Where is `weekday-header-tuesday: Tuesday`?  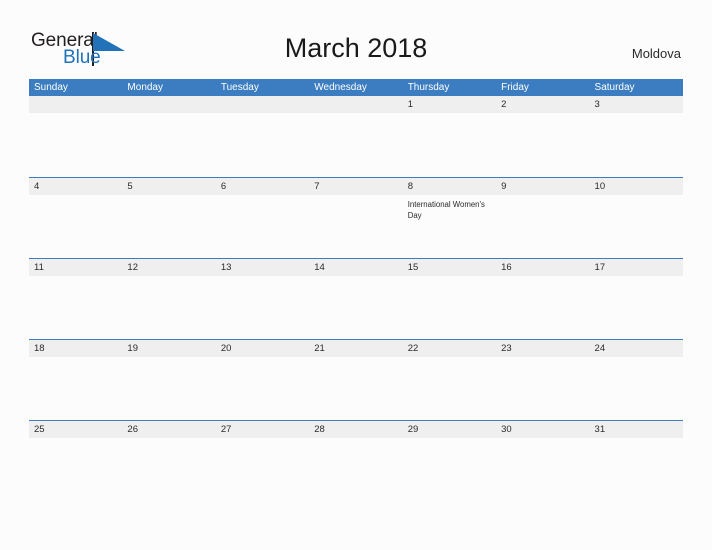 weekday-header-tuesday: Tuesday is located at coordinates (239, 87).